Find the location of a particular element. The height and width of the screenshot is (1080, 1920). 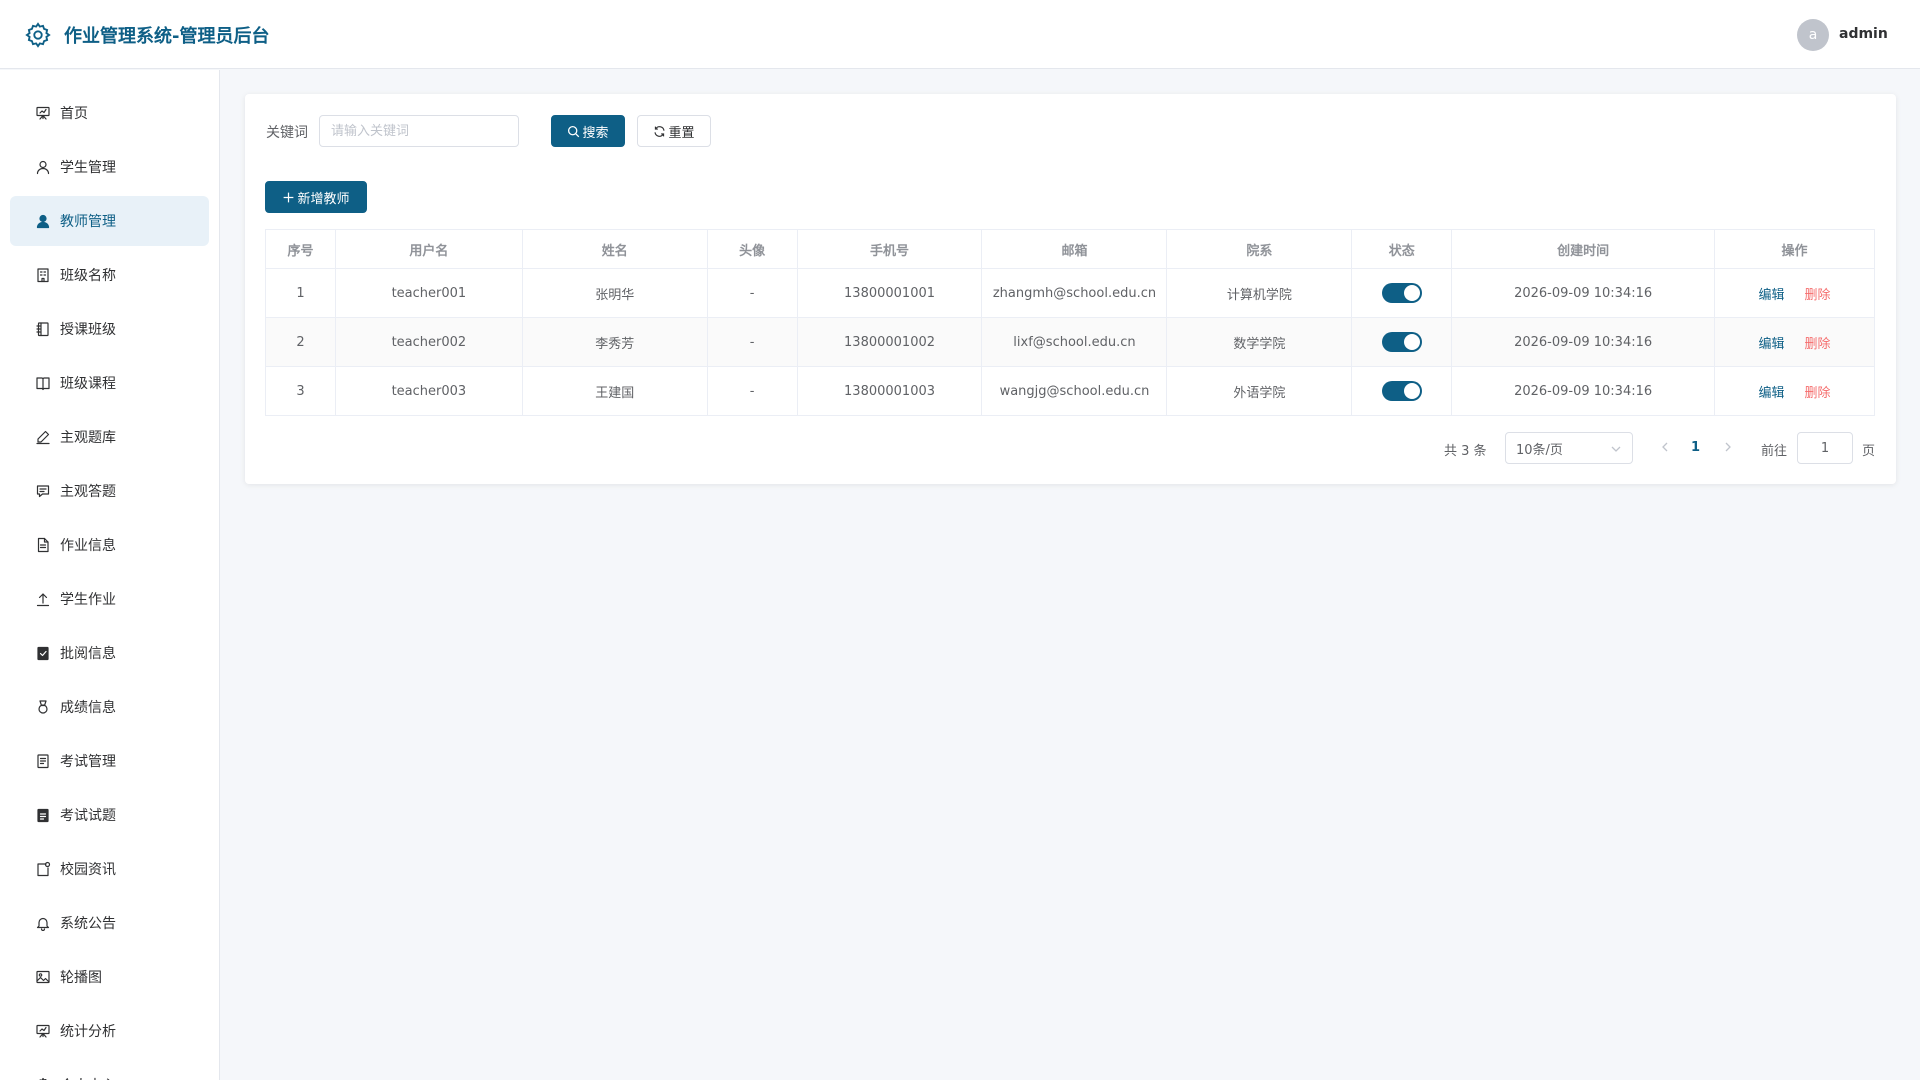

sidebar-item-label: 班级名称 is located at coordinates (88, 276).